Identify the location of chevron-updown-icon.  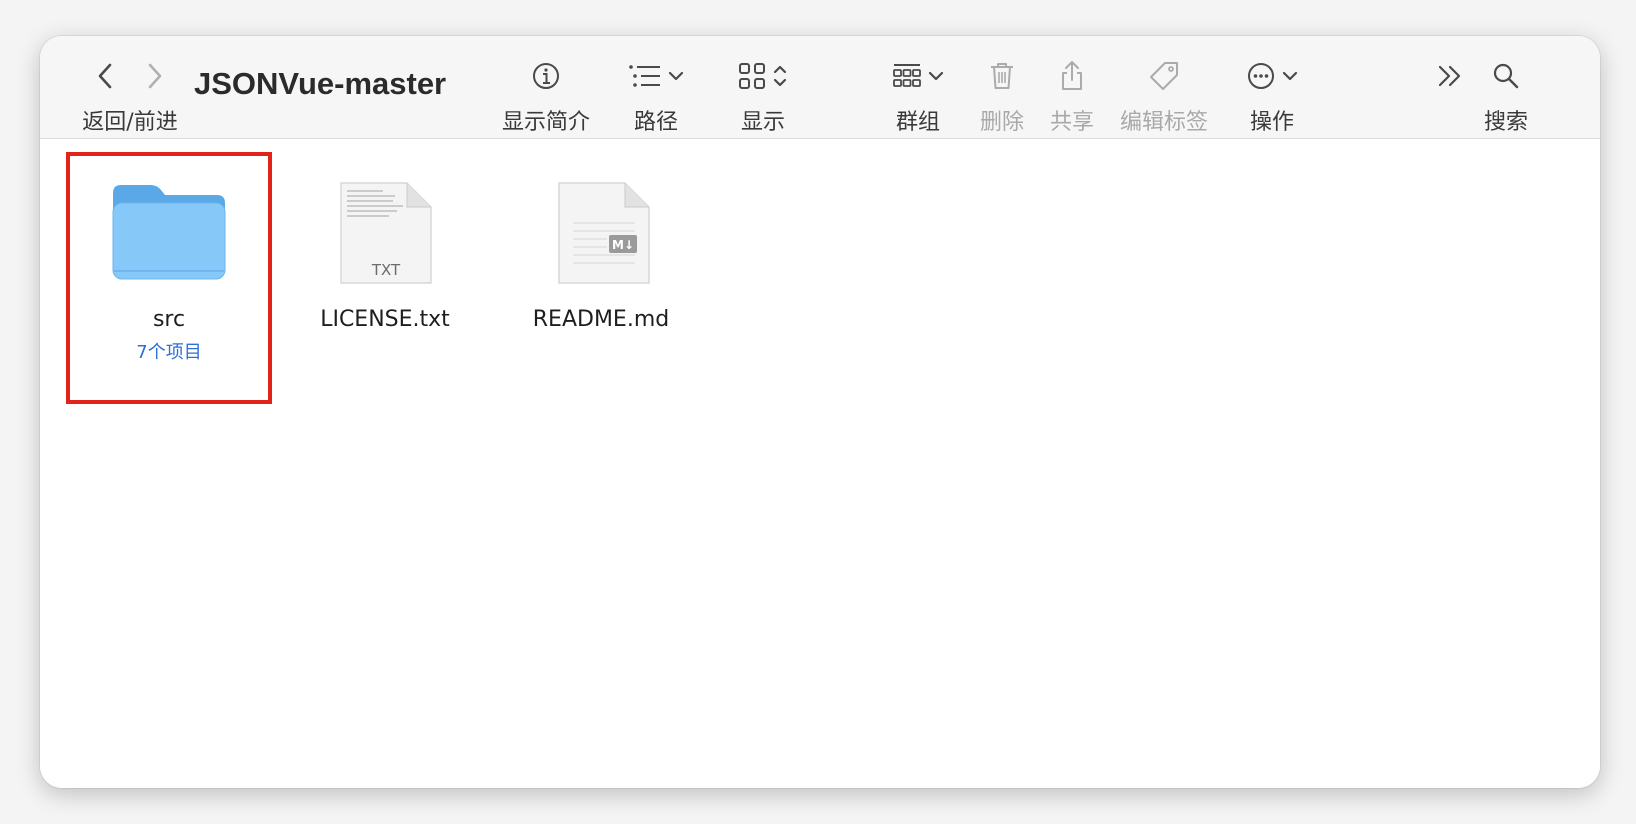
(780, 76).